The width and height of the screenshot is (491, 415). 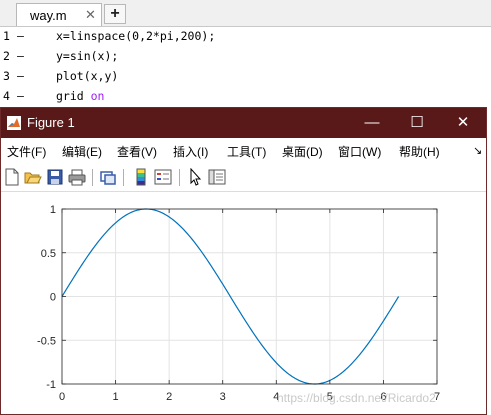 What do you see at coordinates (223, 397) in the screenshot?
I see `x-tick-label: 3` at bounding box center [223, 397].